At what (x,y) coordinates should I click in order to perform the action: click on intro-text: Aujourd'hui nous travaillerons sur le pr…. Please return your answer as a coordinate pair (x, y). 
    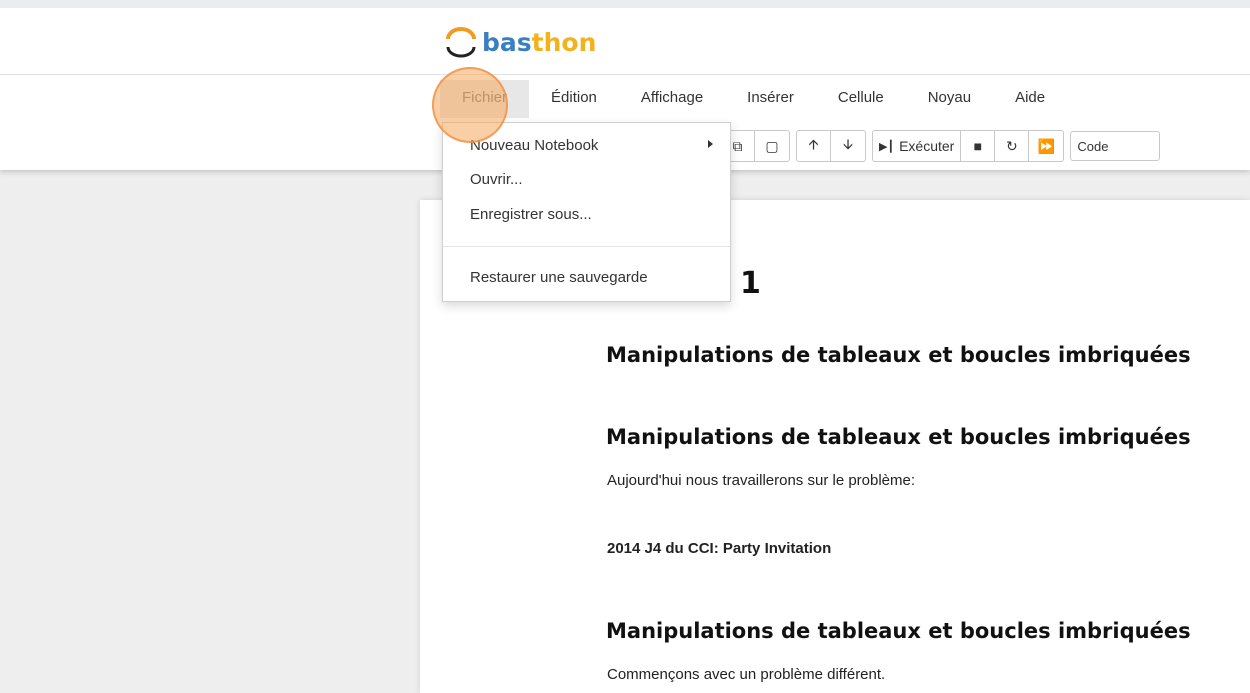
    Looking at the image, I should click on (761, 480).